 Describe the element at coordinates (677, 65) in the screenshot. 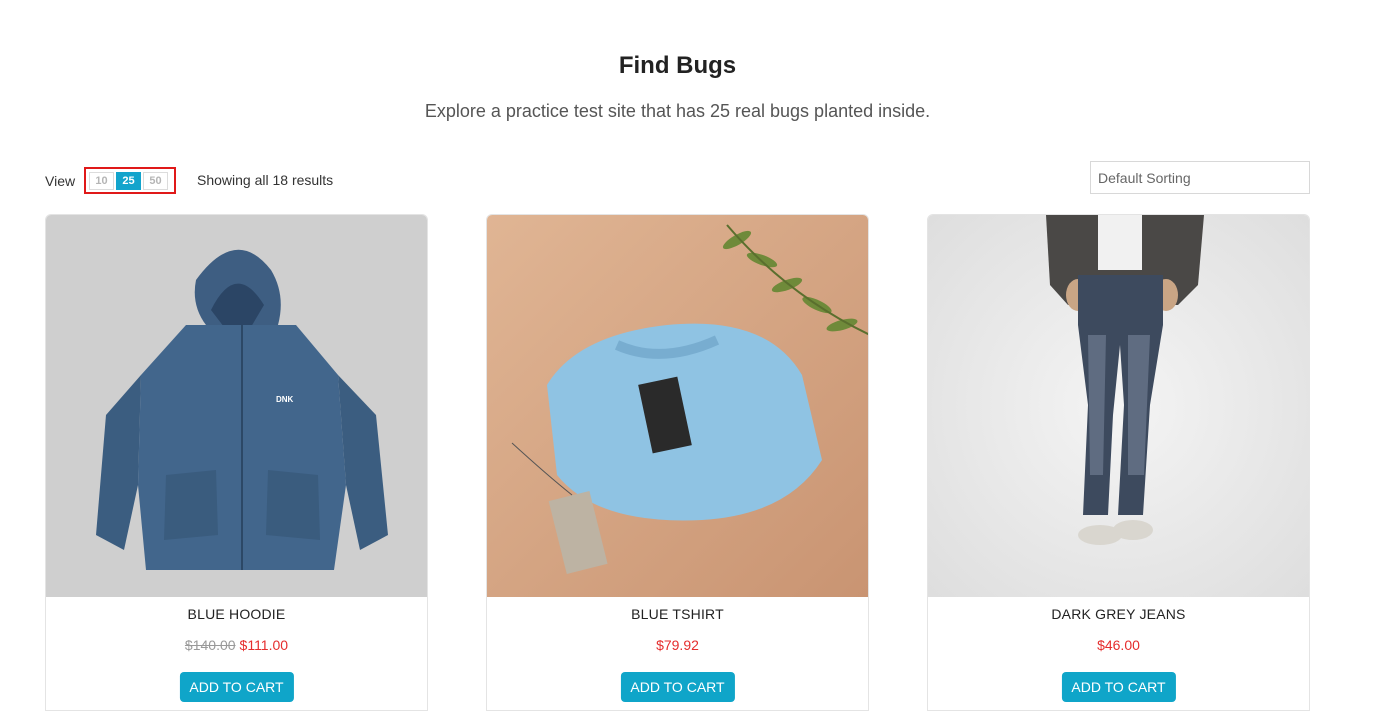

I see `page-title: Find Bugs` at that location.